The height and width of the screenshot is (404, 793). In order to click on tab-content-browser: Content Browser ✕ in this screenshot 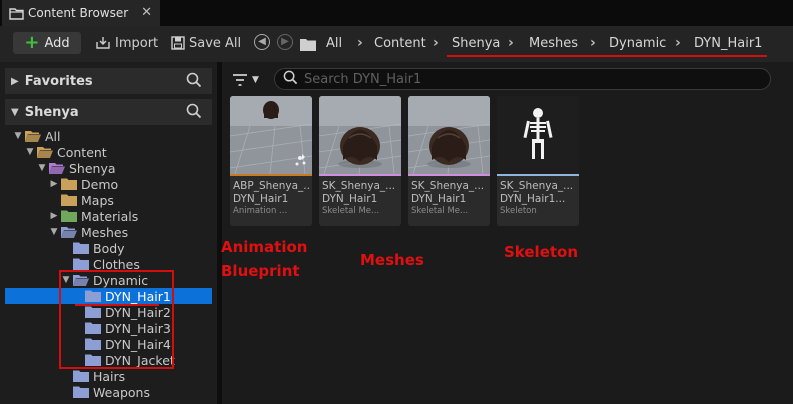, I will do `click(81, 13)`.